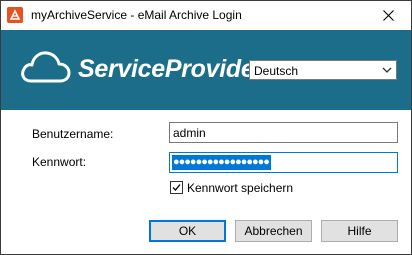  Describe the element at coordinates (359, 231) in the screenshot. I see `help-button: Hilfe` at that location.